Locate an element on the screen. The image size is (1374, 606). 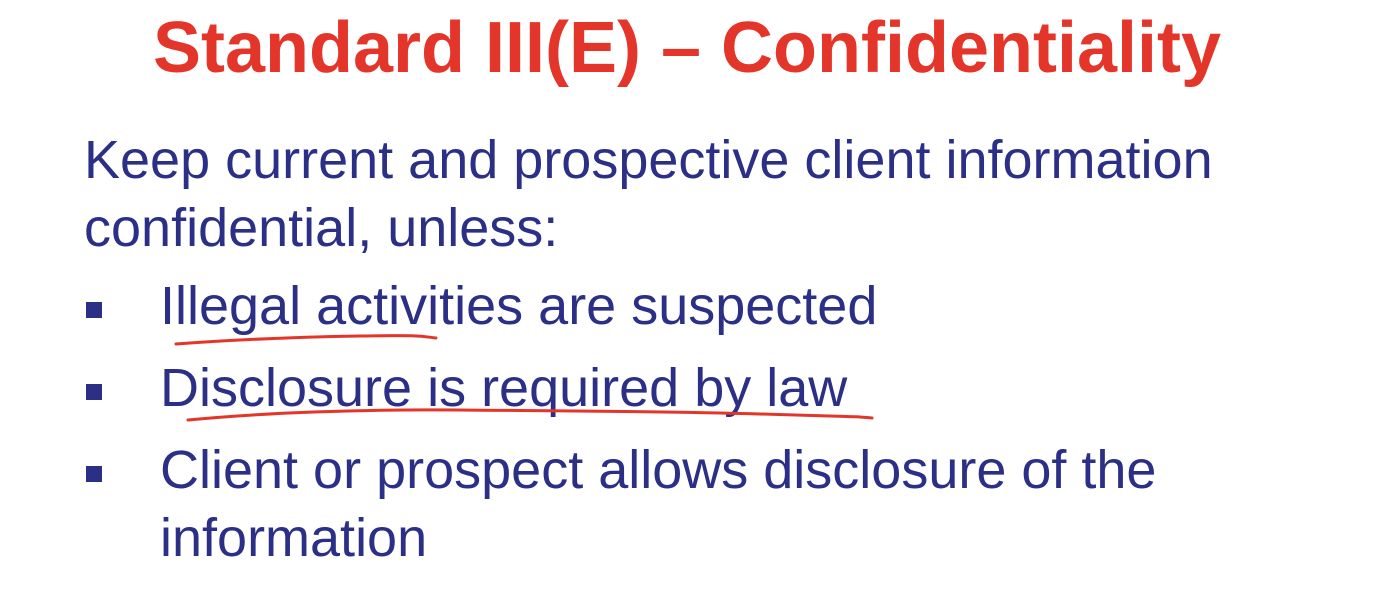
bullet-text: Disclosure is required by law is located at coordinates (504, 388).